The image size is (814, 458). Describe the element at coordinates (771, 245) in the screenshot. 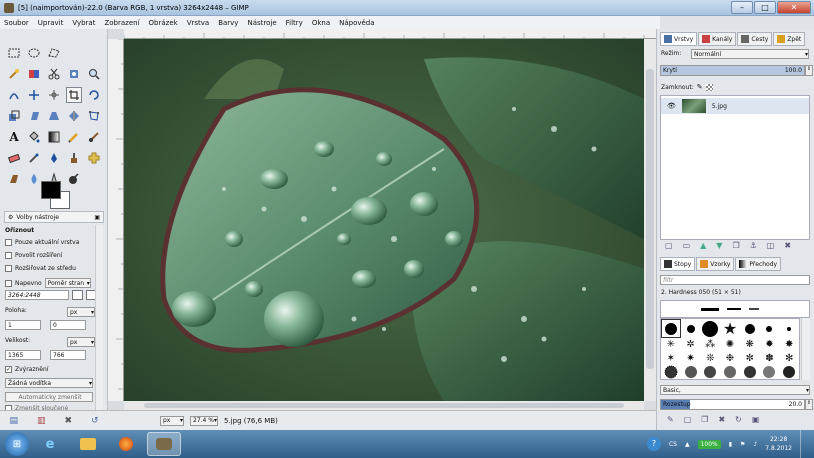

I see `mask-icon: ◫` at that location.